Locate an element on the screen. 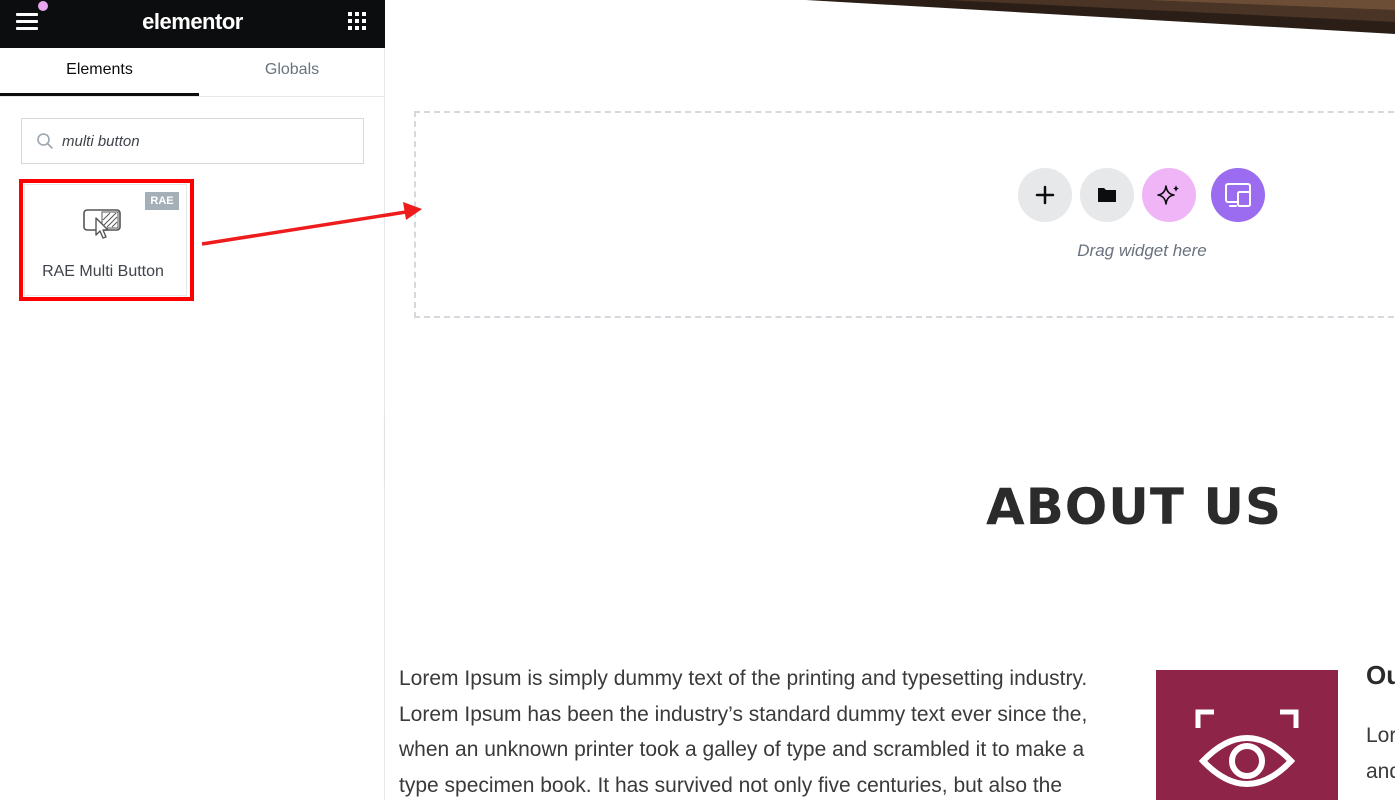  hamburger-menu-button is located at coordinates (28, 24).